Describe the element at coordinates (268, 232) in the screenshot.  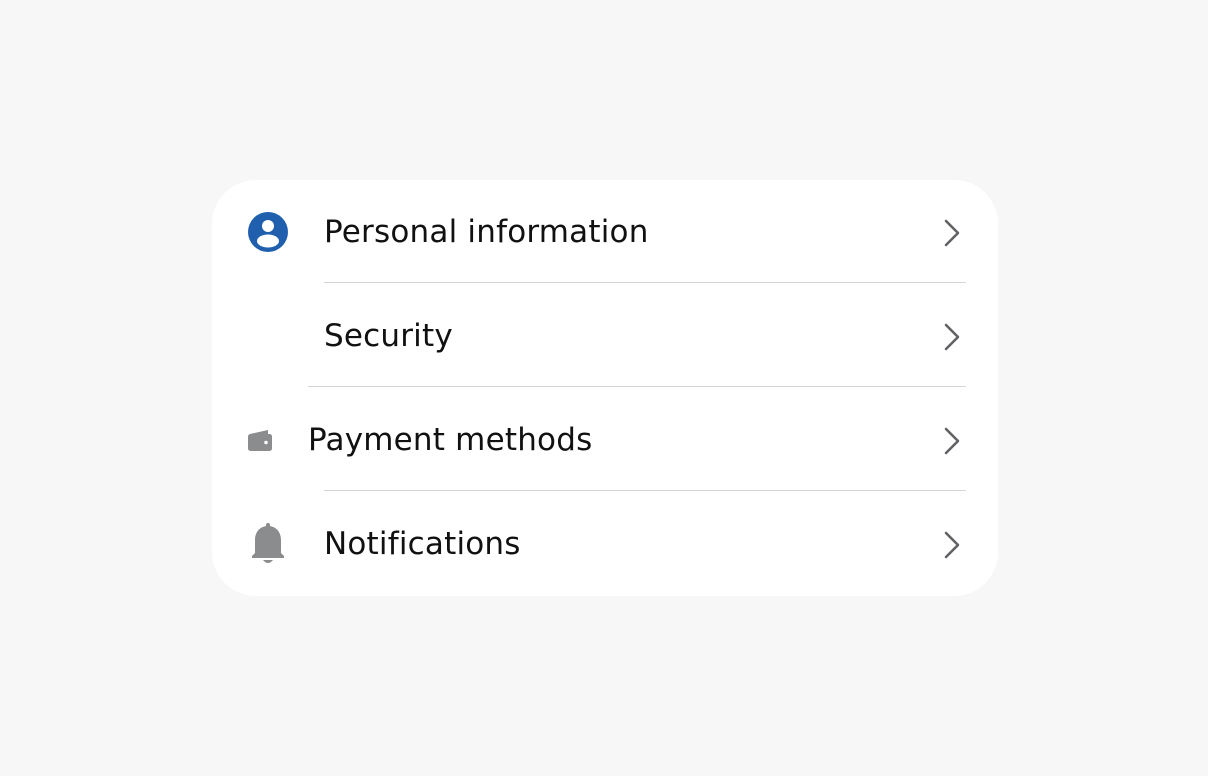
I see `user-circle-icon` at that location.